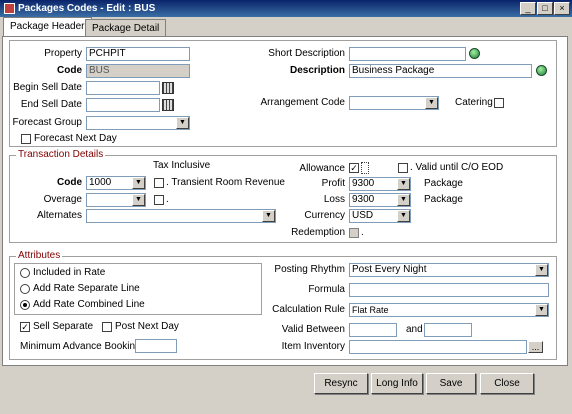 The height and width of the screenshot is (414, 572). I want to click on valid-between-label: Valid Between, so click(313, 329).